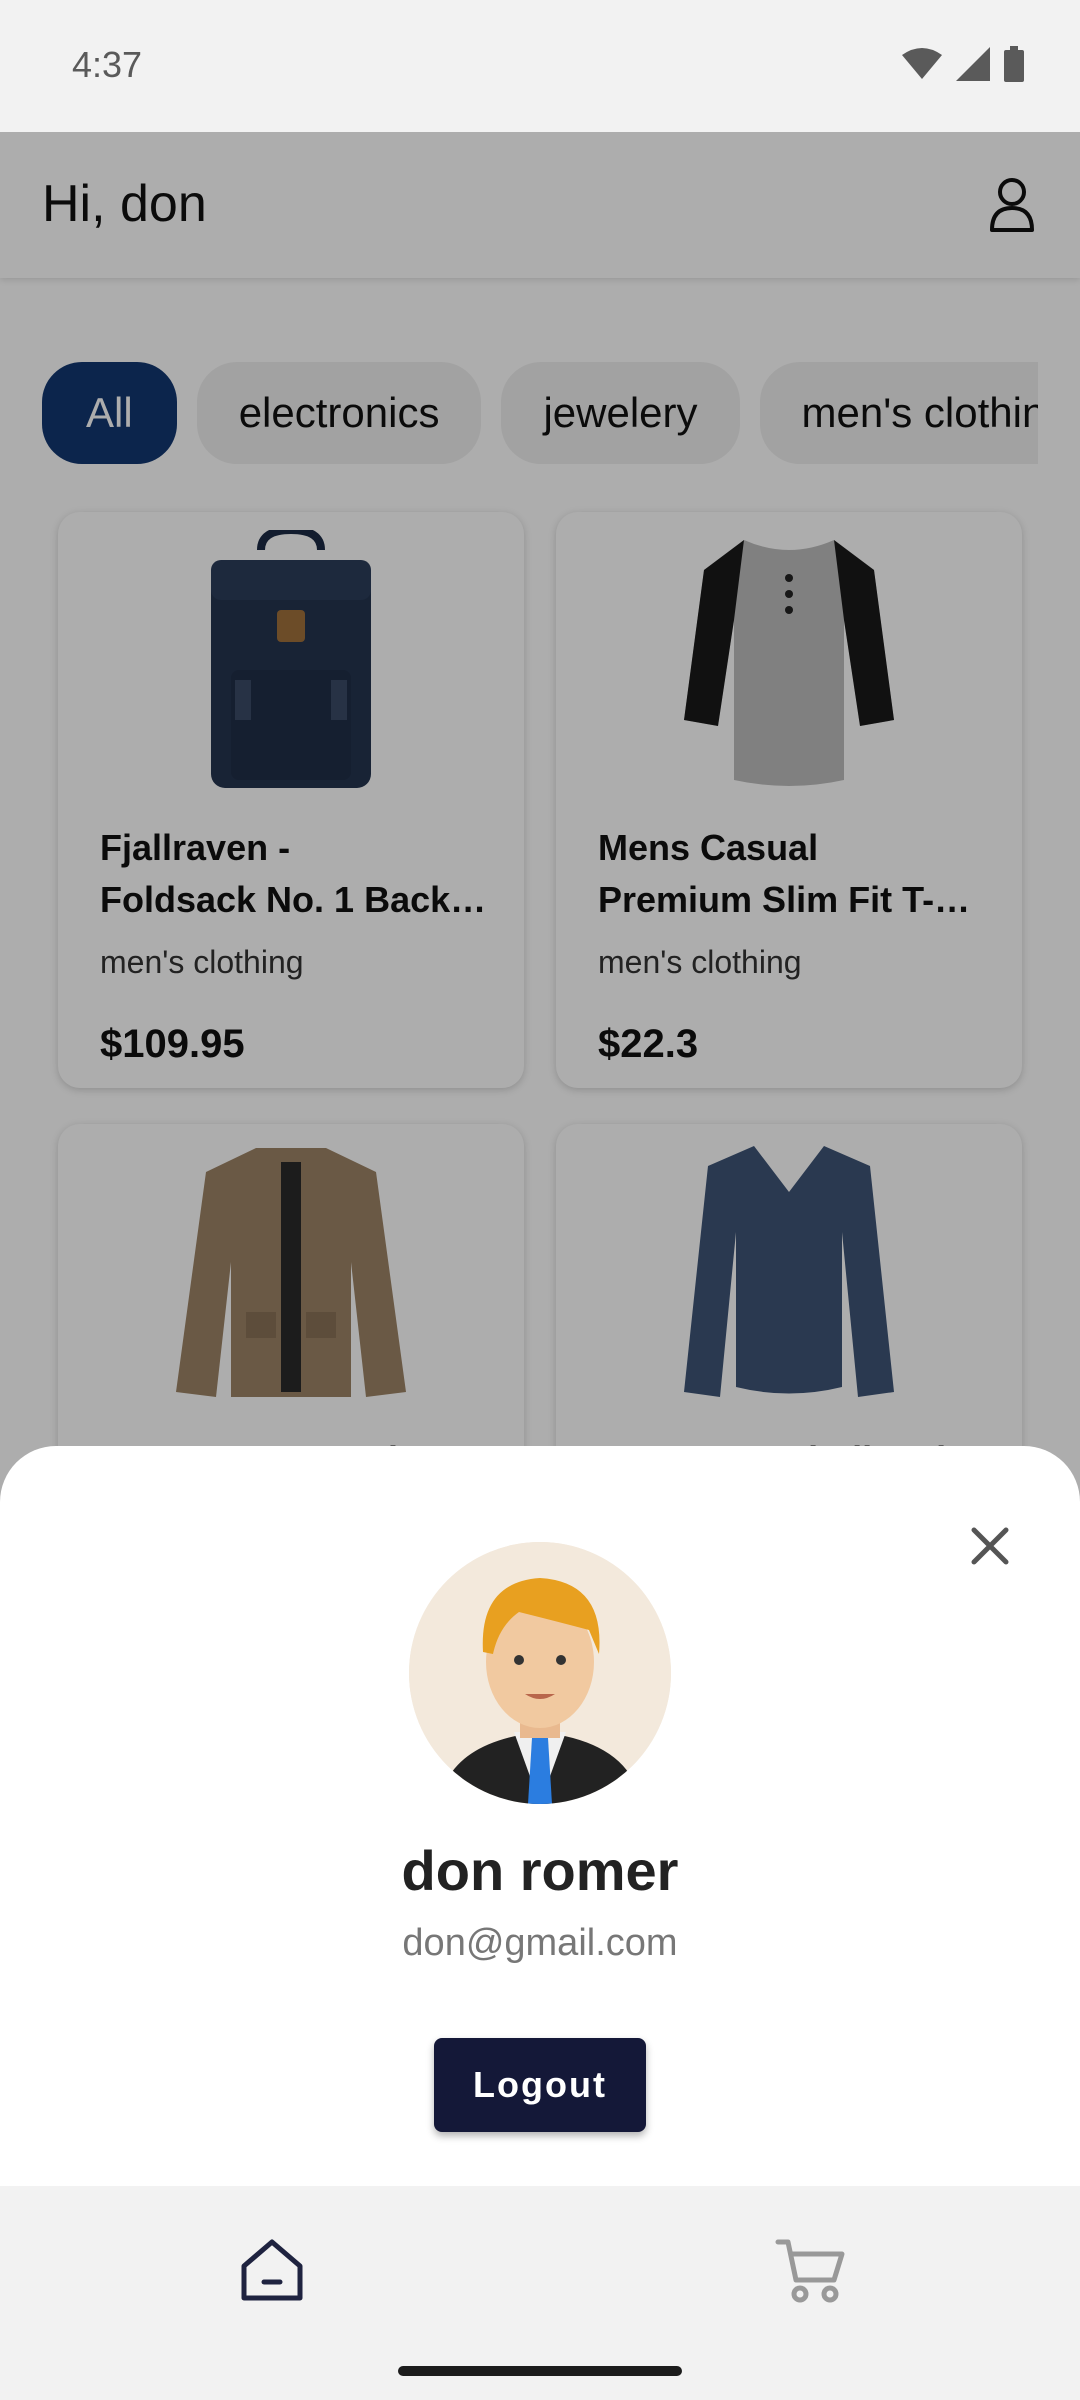 The height and width of the screenshot is (2400, 1080). Describe the element at coordinates (540, 2371) in the screenshot. I see `home-indicator` at that location.